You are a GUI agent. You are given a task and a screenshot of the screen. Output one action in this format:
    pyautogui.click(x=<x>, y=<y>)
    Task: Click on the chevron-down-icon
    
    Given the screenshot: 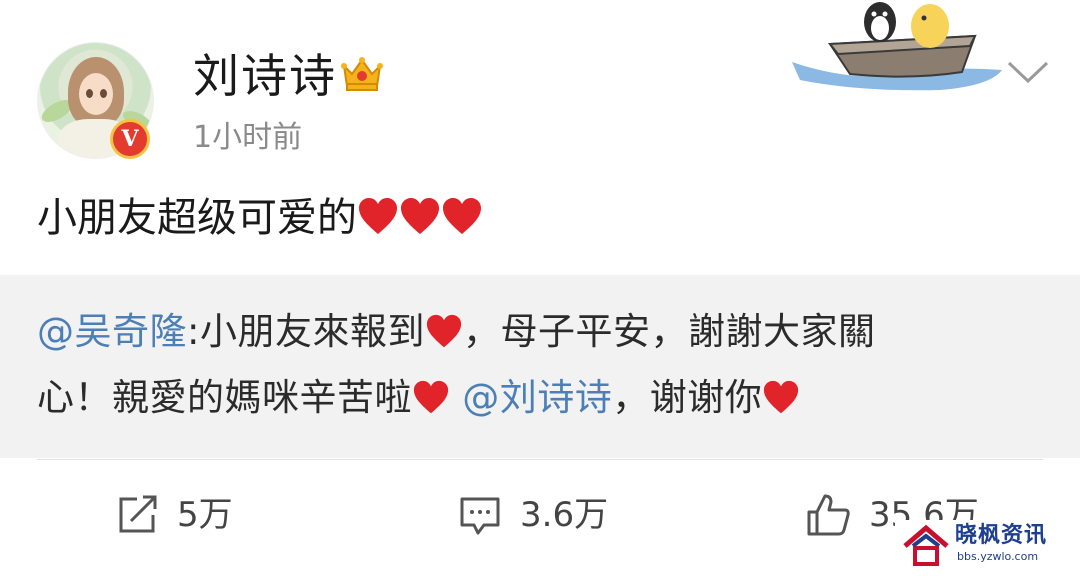 What is the action you would take?
    pyautogui.click(x=1028, y=72)
    